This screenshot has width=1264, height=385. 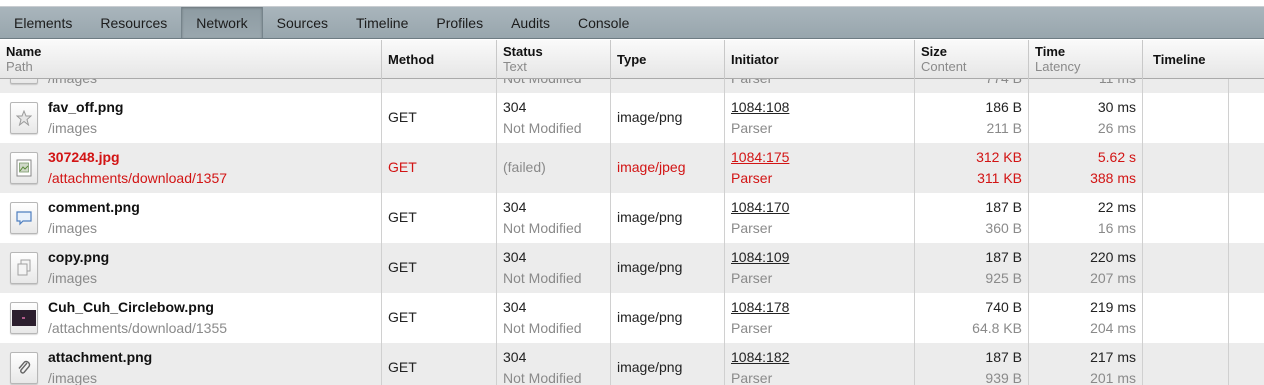 I want to click on method-cell, so click(x=439, y=86).